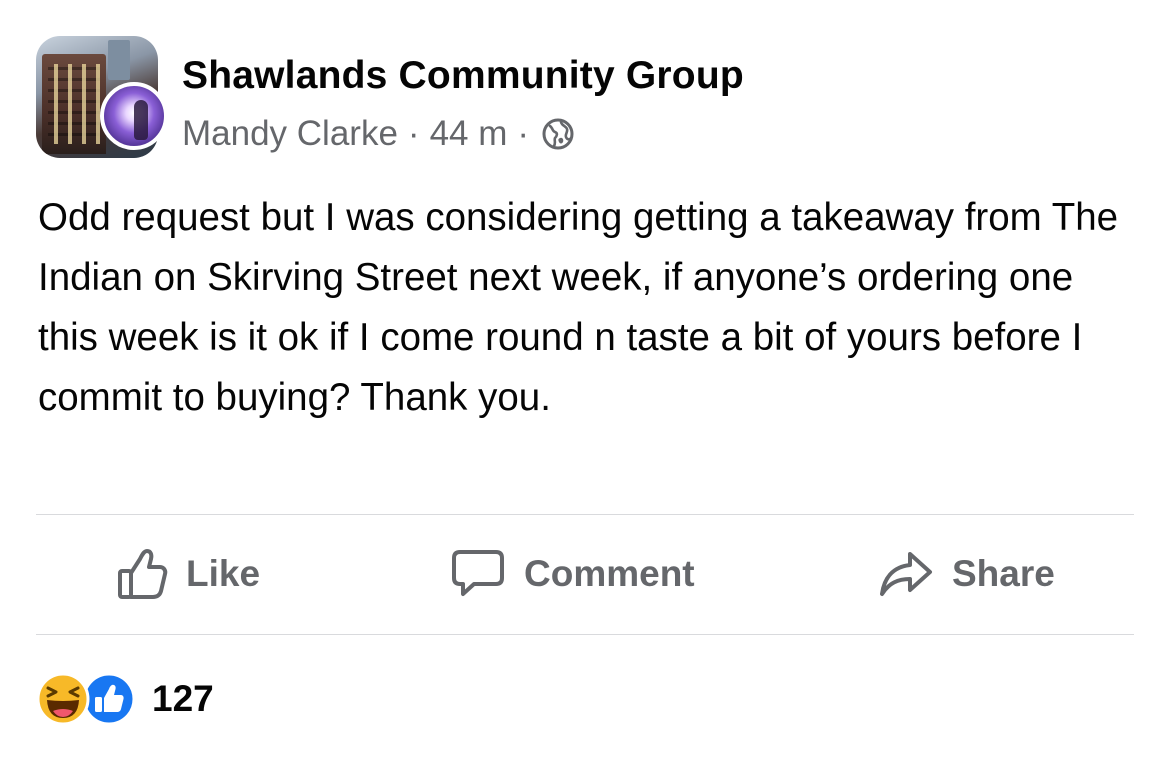 Image resolution: width=1169 pixels, height=776 pixels. I want to click on author-name-link: Mandy Clarke, so click(290, 134).